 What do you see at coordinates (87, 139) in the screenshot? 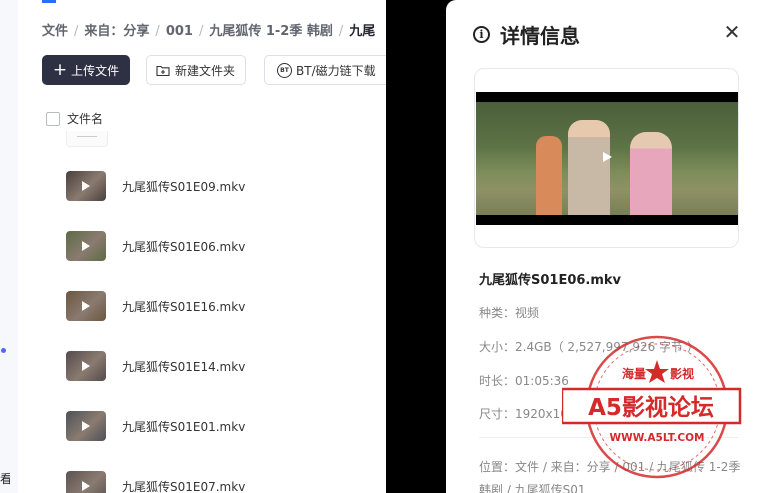
I see `partial-list-item` at bounding box center [87, 139].